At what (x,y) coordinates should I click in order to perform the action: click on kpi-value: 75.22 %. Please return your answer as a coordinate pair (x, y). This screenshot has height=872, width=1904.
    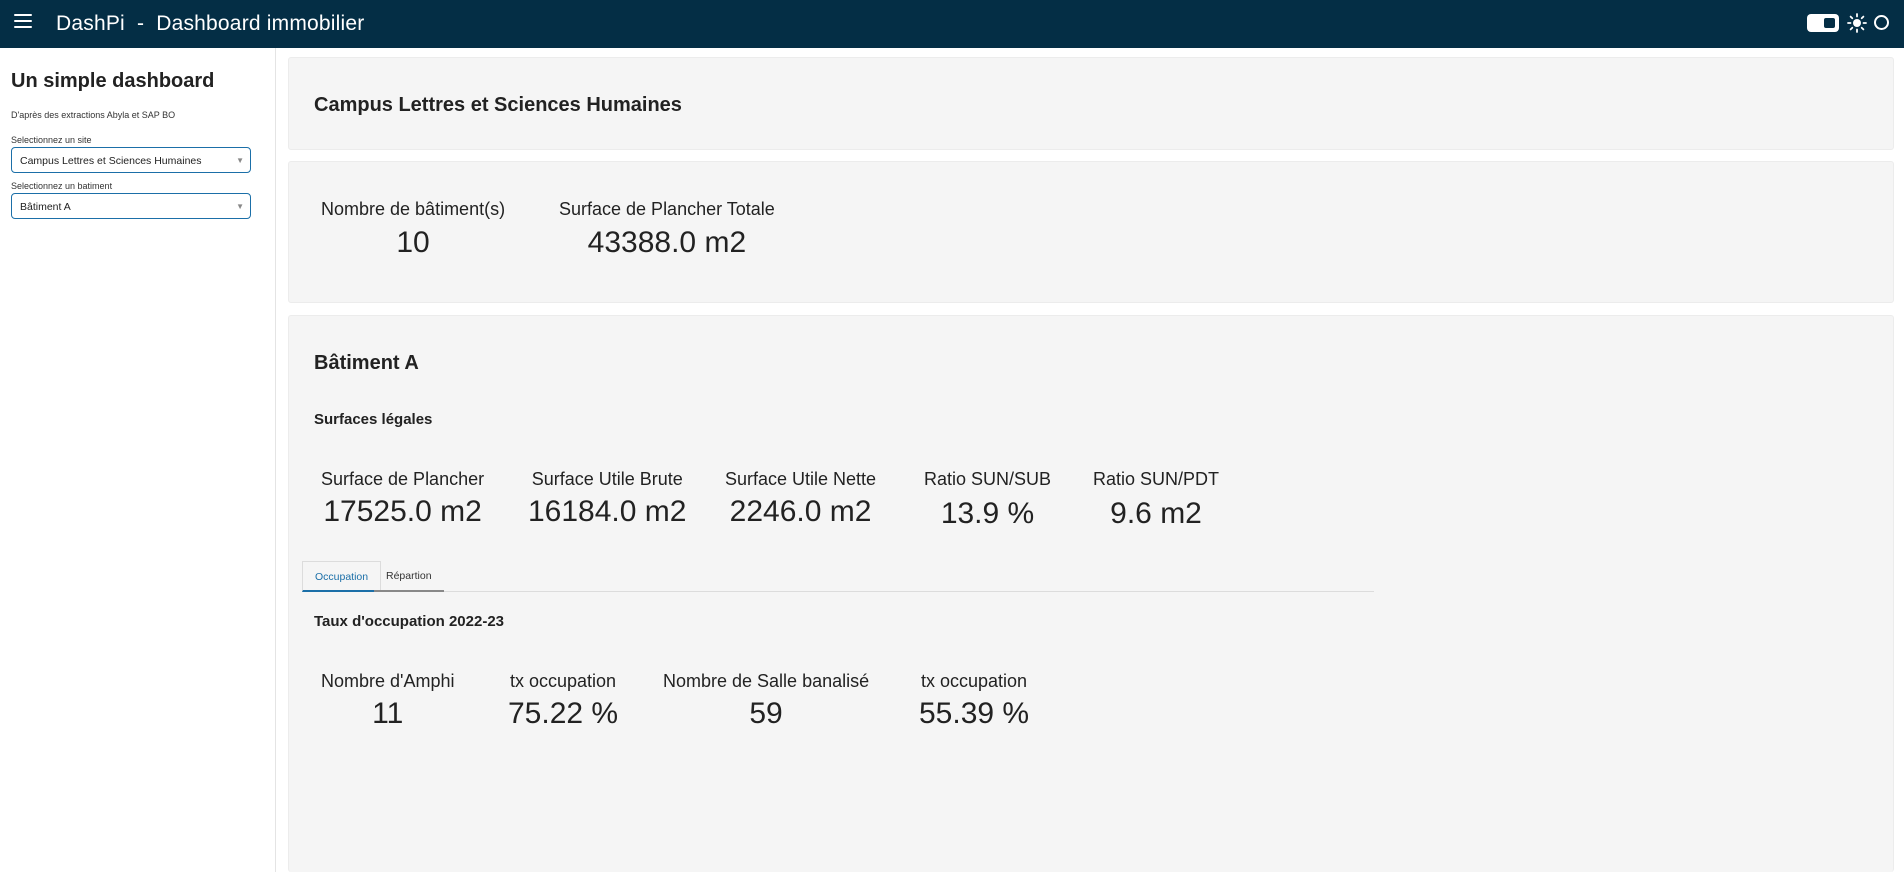
    Looking at the image, I should click on (563, 713).